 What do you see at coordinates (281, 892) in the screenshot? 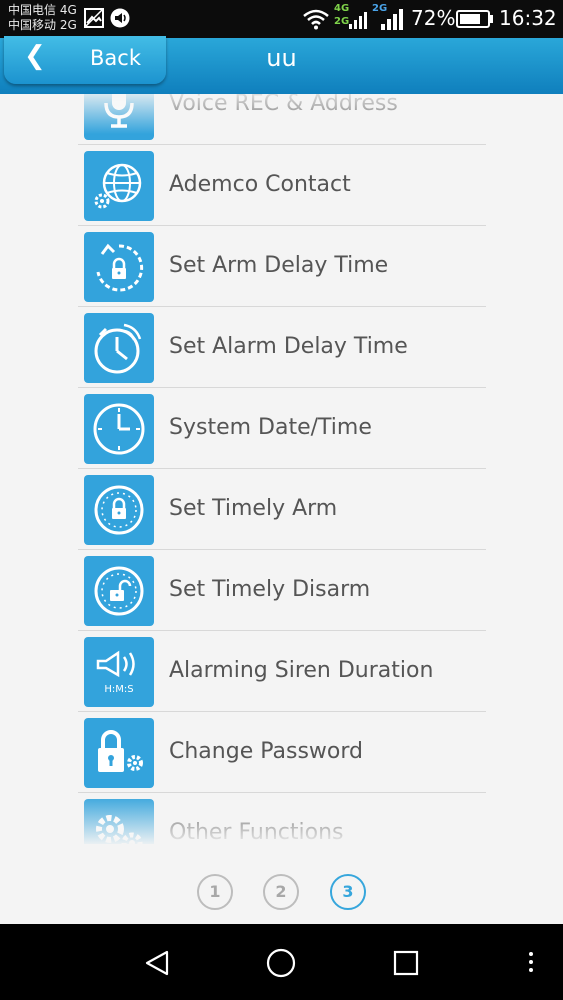
I see `page-indicator-2: 2` at bounding box center [281, 892].